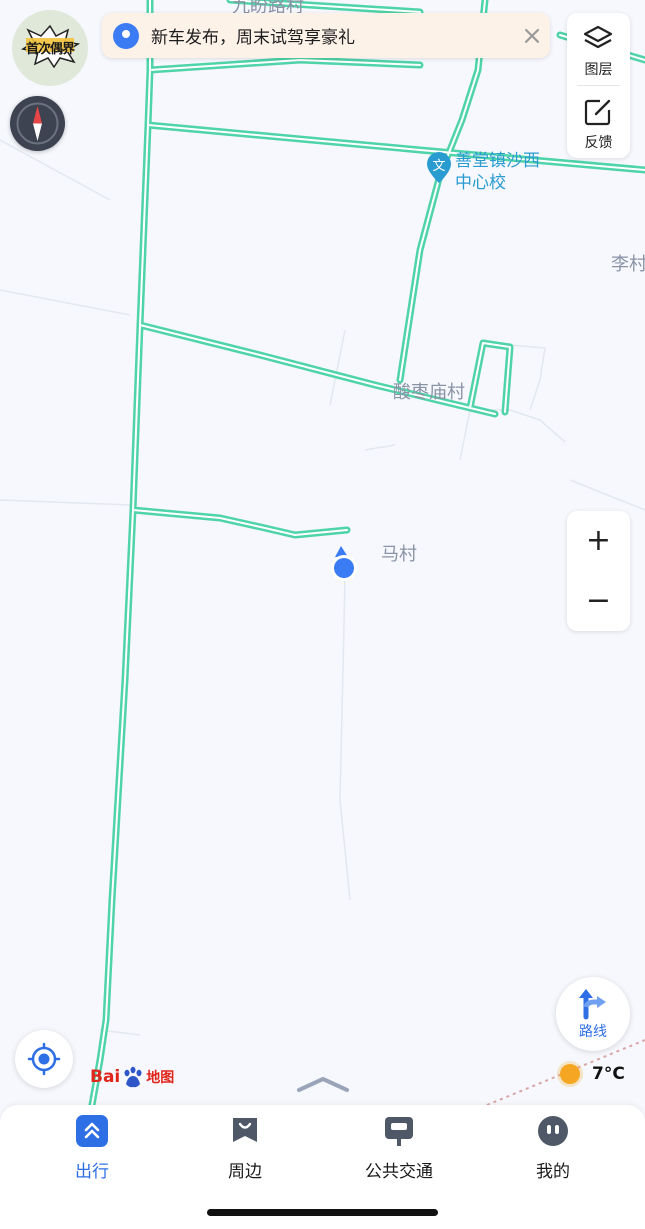  I want to click on zoom-controls: + −, so click(598, 571).